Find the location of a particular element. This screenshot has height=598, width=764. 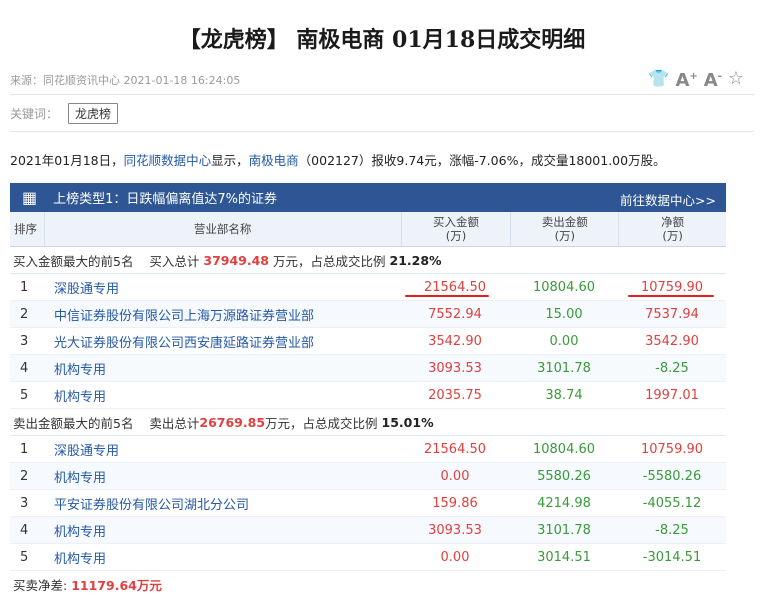

table-icon: ▦ is located at coordinates (30, 197).